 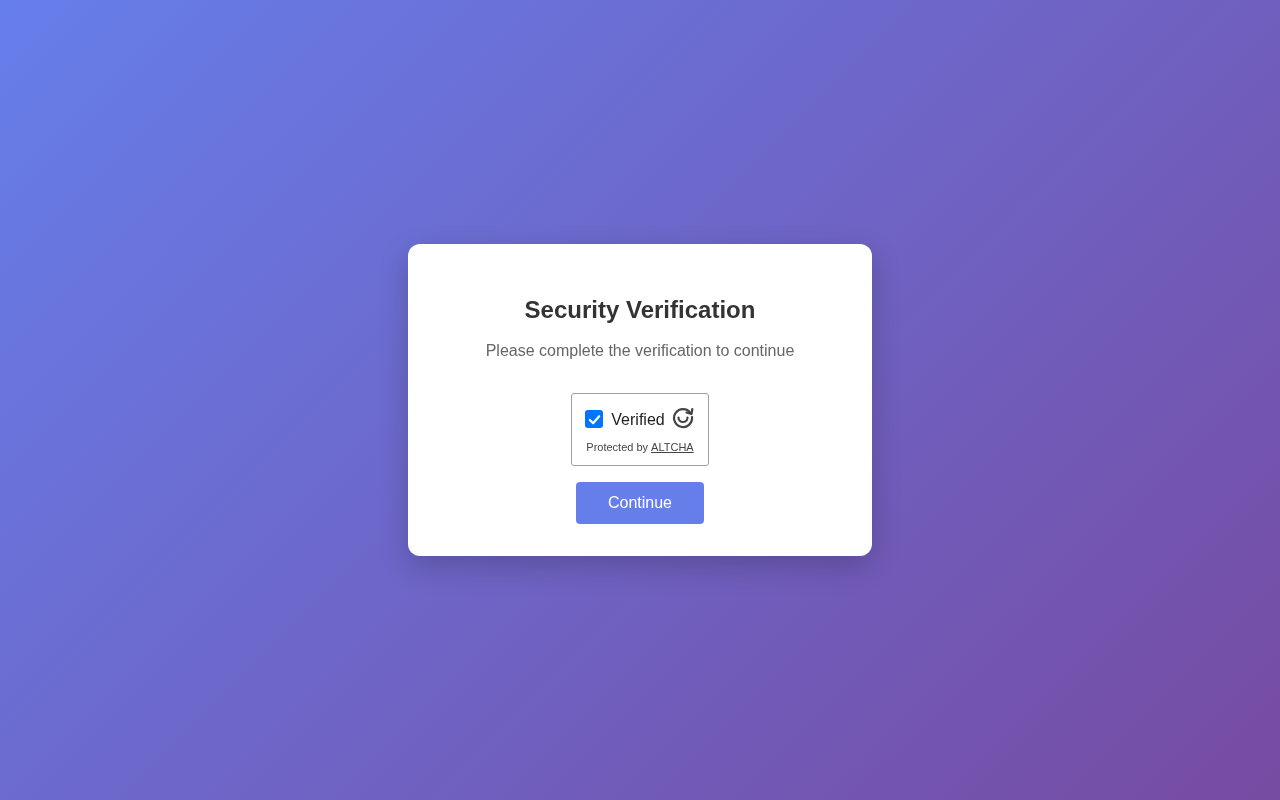 I want to click on circular-arrow-icon, so click(x=682, y=417).